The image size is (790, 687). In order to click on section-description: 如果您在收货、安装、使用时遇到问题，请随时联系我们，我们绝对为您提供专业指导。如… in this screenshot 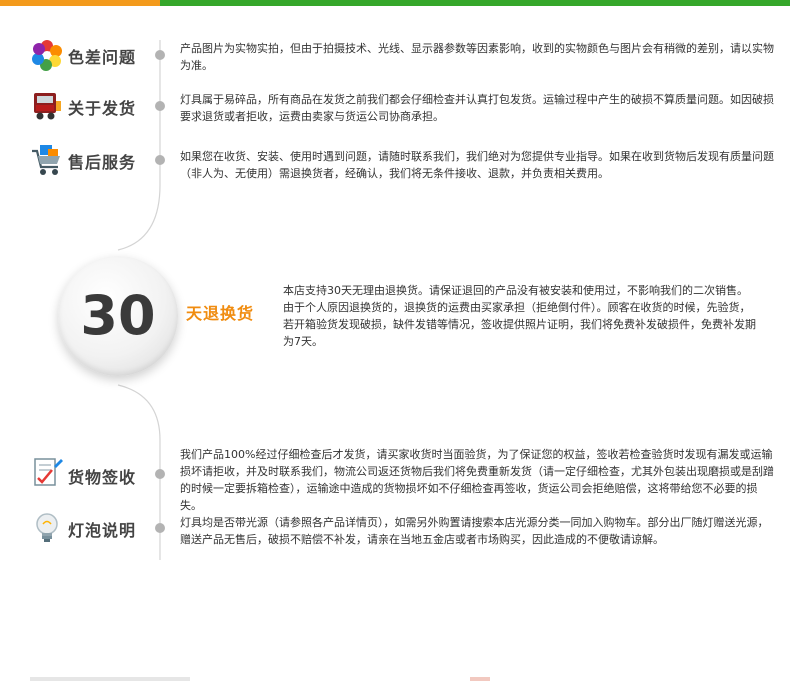, I will do `click(477, 165)`.